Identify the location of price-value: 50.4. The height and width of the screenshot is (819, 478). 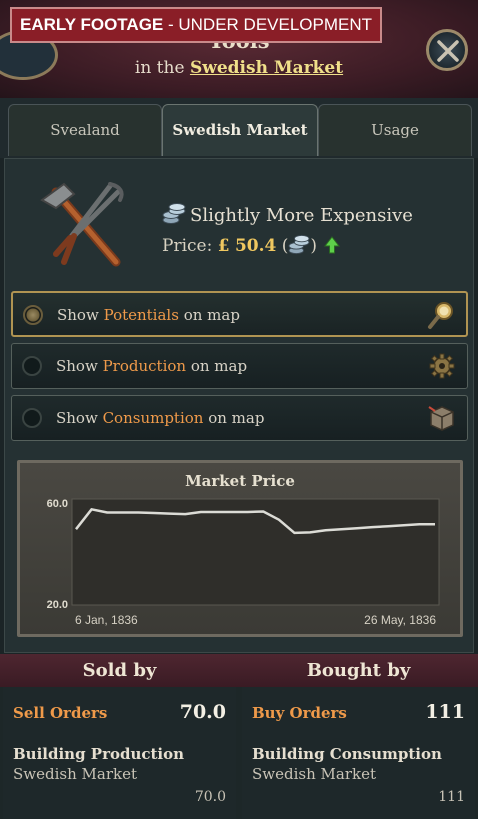
(255, 246).